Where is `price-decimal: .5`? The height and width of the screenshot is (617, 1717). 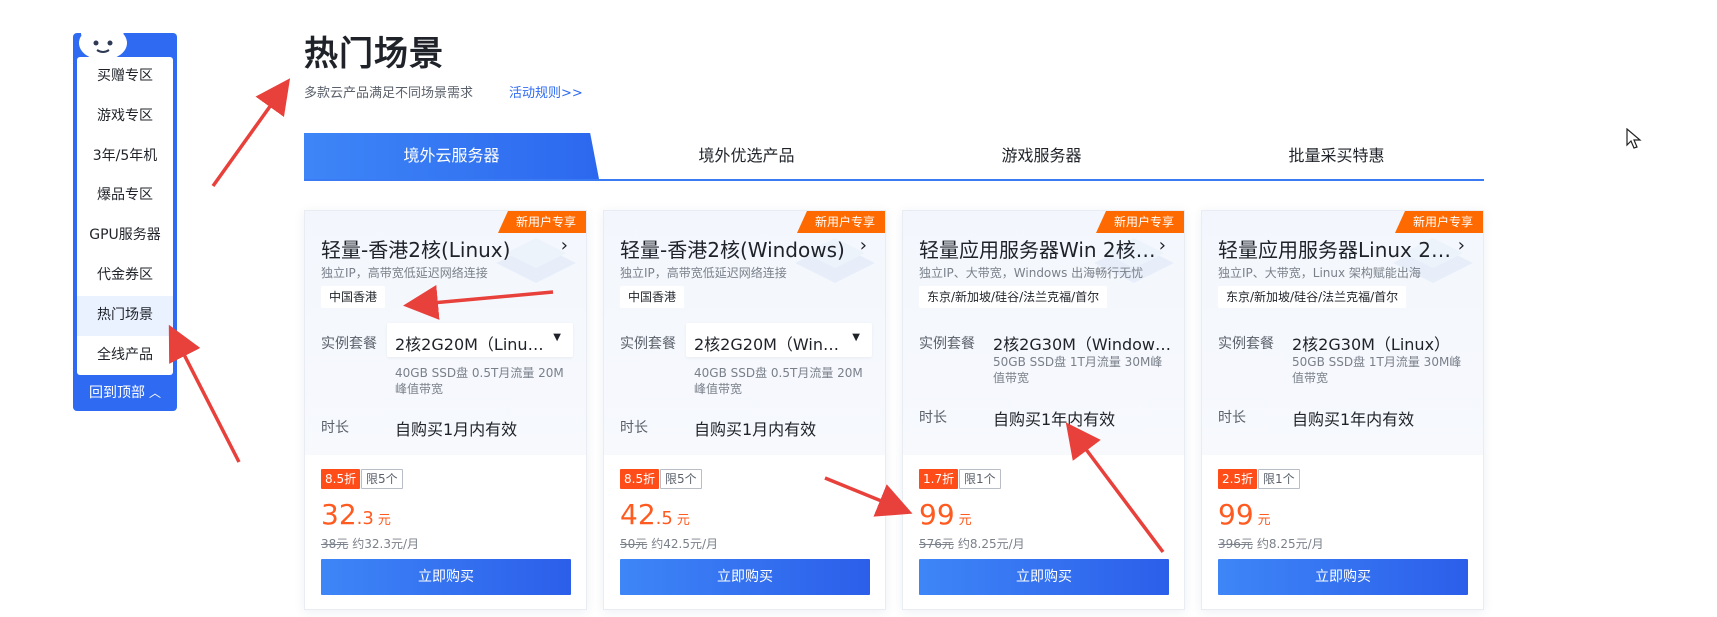 price-decimal: .5 is located at coordinates (664, 518).